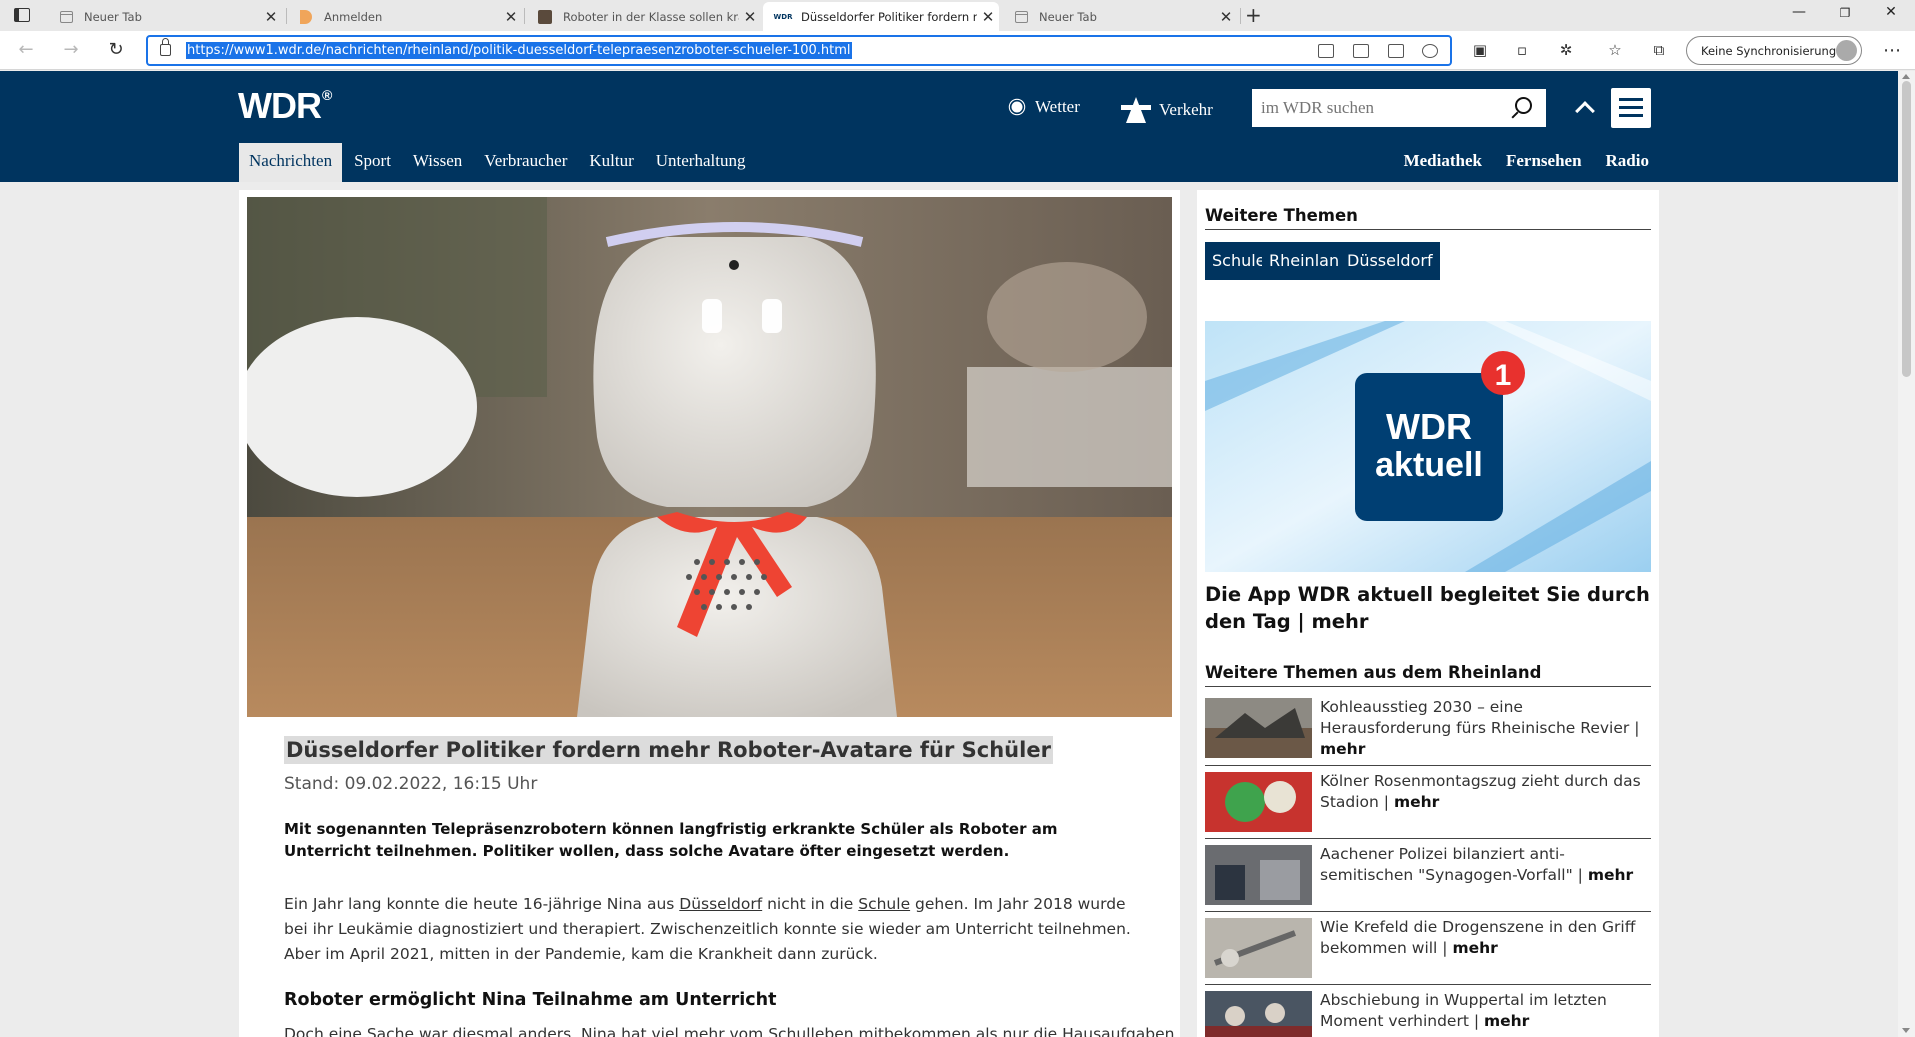  I want to click on scroll-thumb, so click(1906, 229).